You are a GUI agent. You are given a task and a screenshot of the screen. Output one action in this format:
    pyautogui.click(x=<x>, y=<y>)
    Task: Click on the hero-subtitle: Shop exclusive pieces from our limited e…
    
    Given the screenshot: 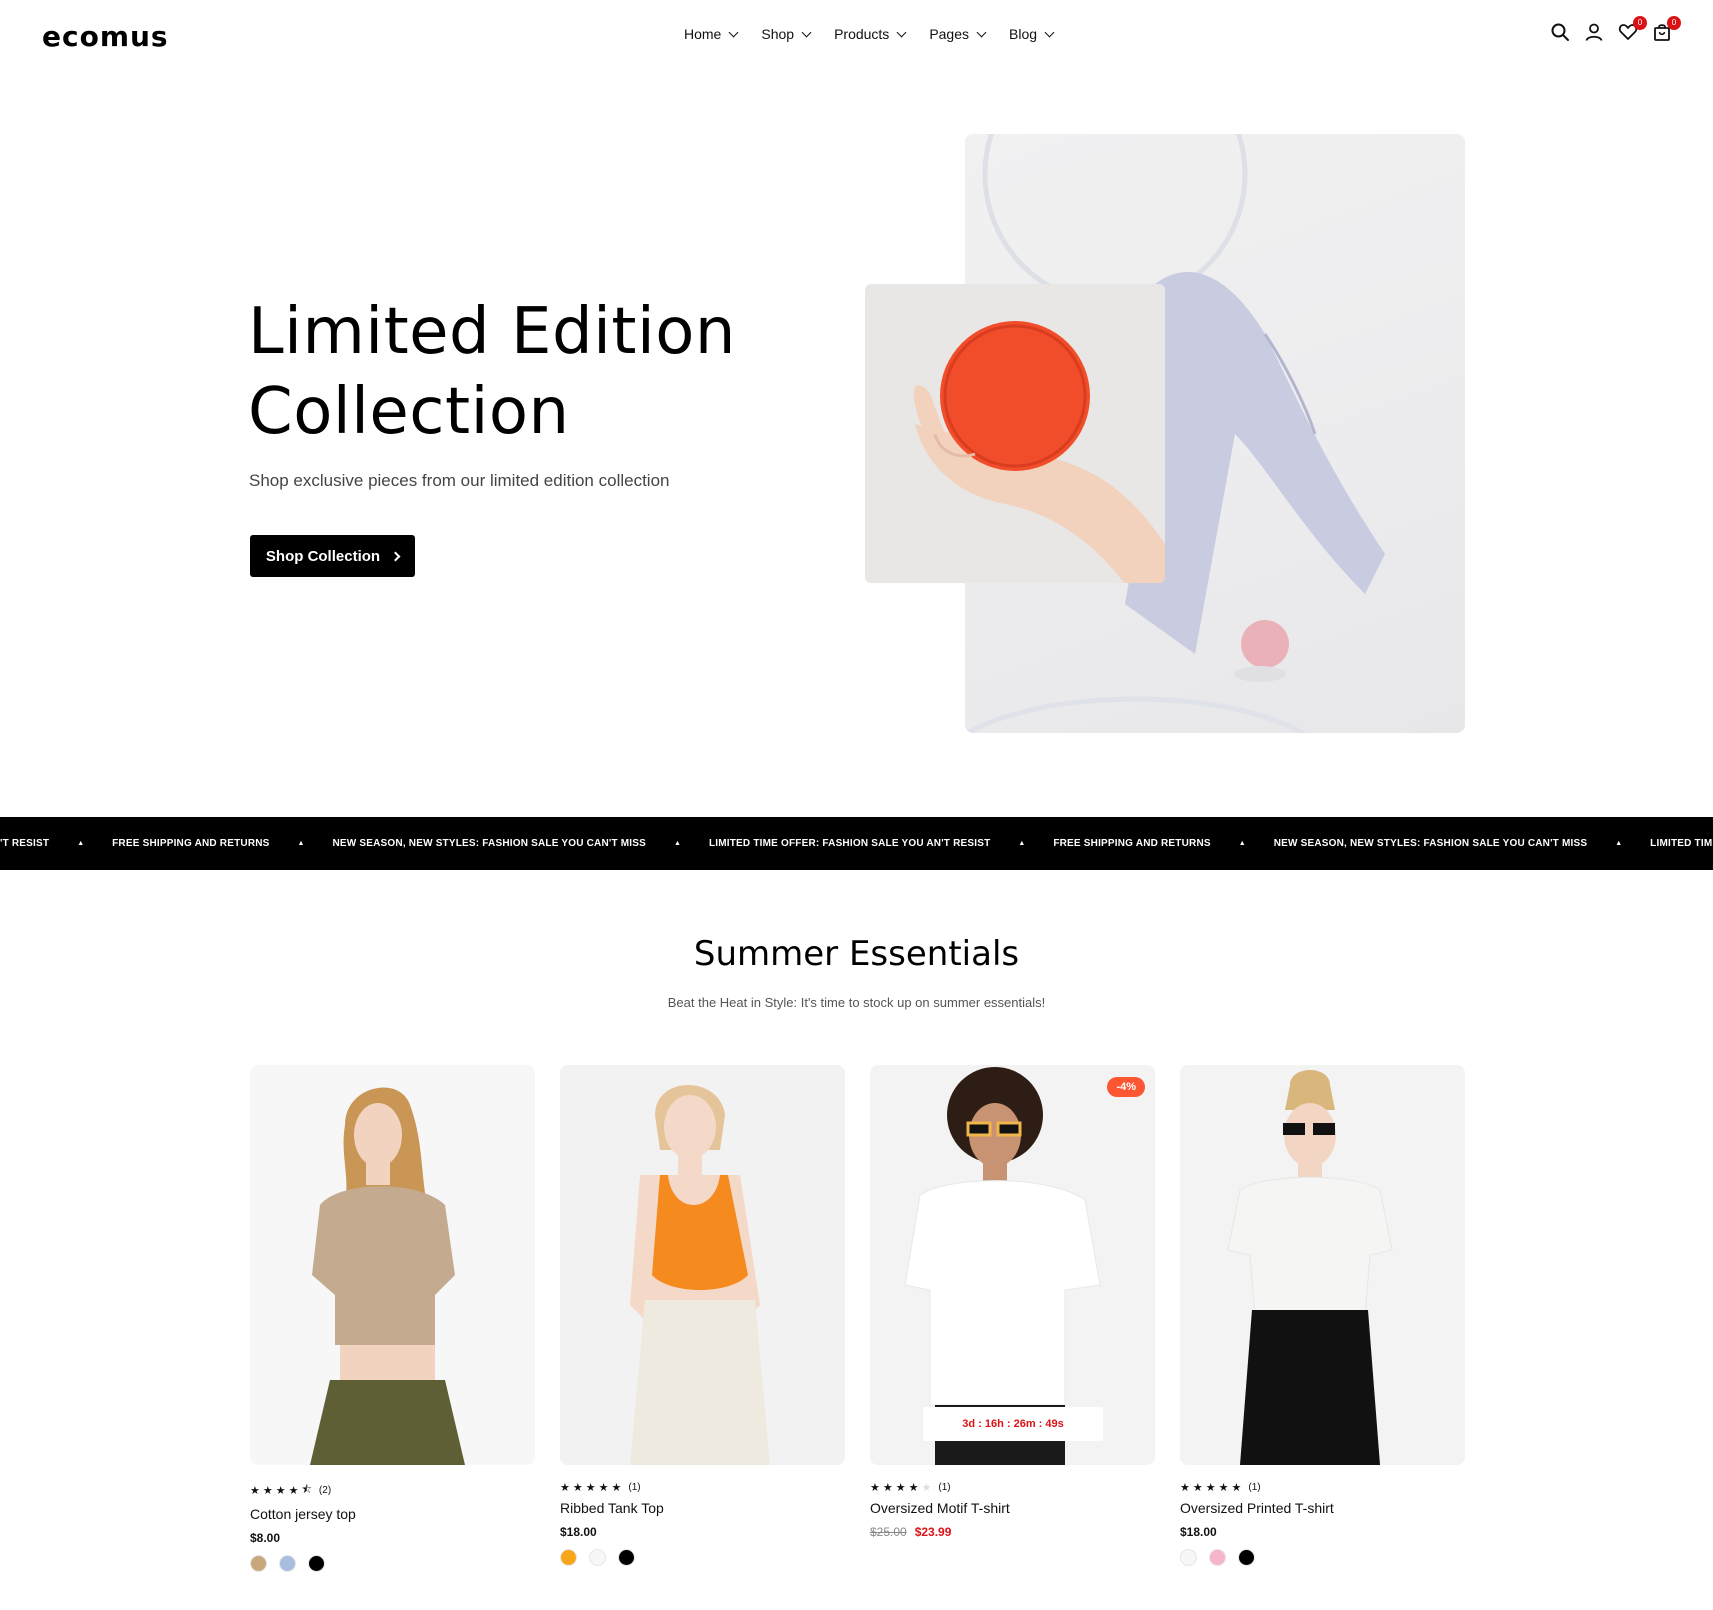 What is the action you would take?
    pyautogui.click(x=459, y=480)
    